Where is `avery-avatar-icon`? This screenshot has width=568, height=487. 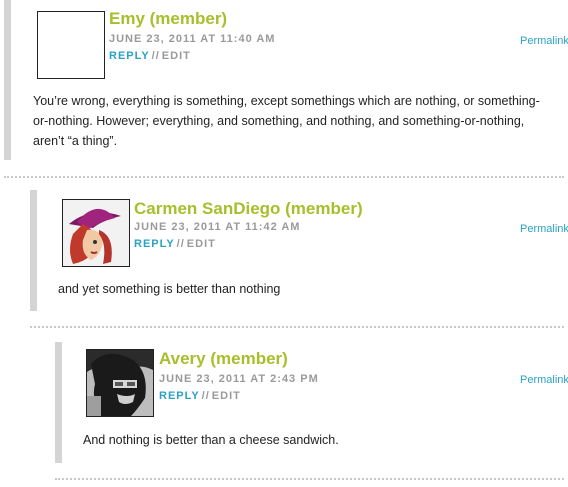 avery-avatar-icon is located at coordinates (120, 383).